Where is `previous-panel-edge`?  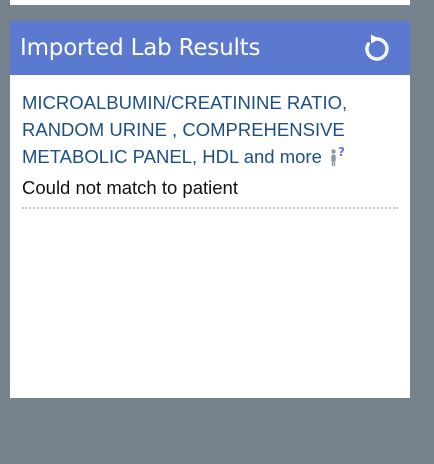 previous-panel-edge is located at coordinates (210, 2).